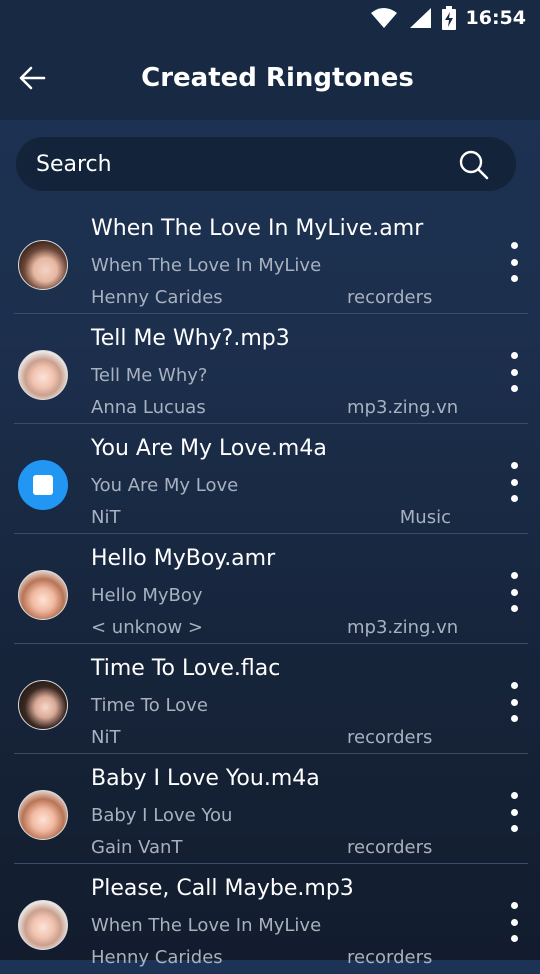 The height and width of the screenshot is (974, 540). I want to click on audio-file-icon, so click(43, 485).